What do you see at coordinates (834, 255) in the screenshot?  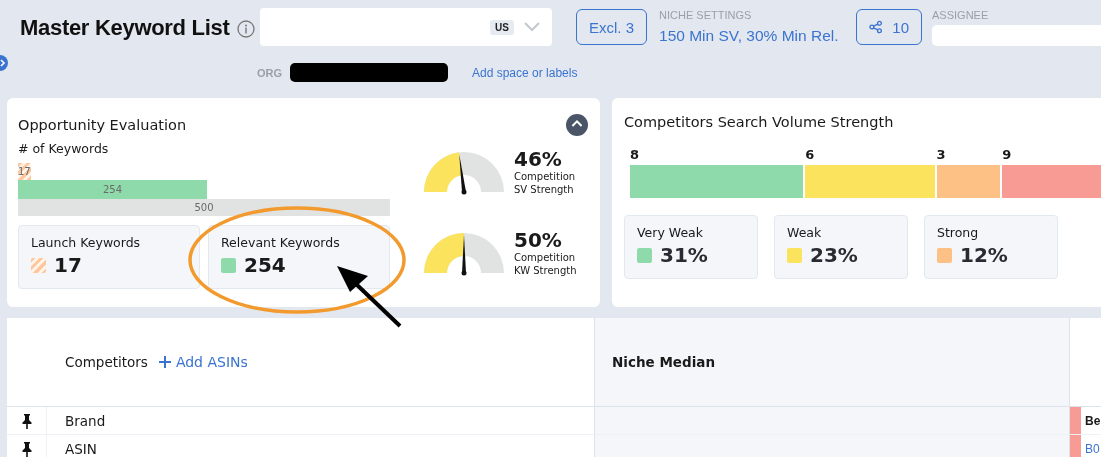 I see `legend-value: 23%` at bounding box center [834, 255].